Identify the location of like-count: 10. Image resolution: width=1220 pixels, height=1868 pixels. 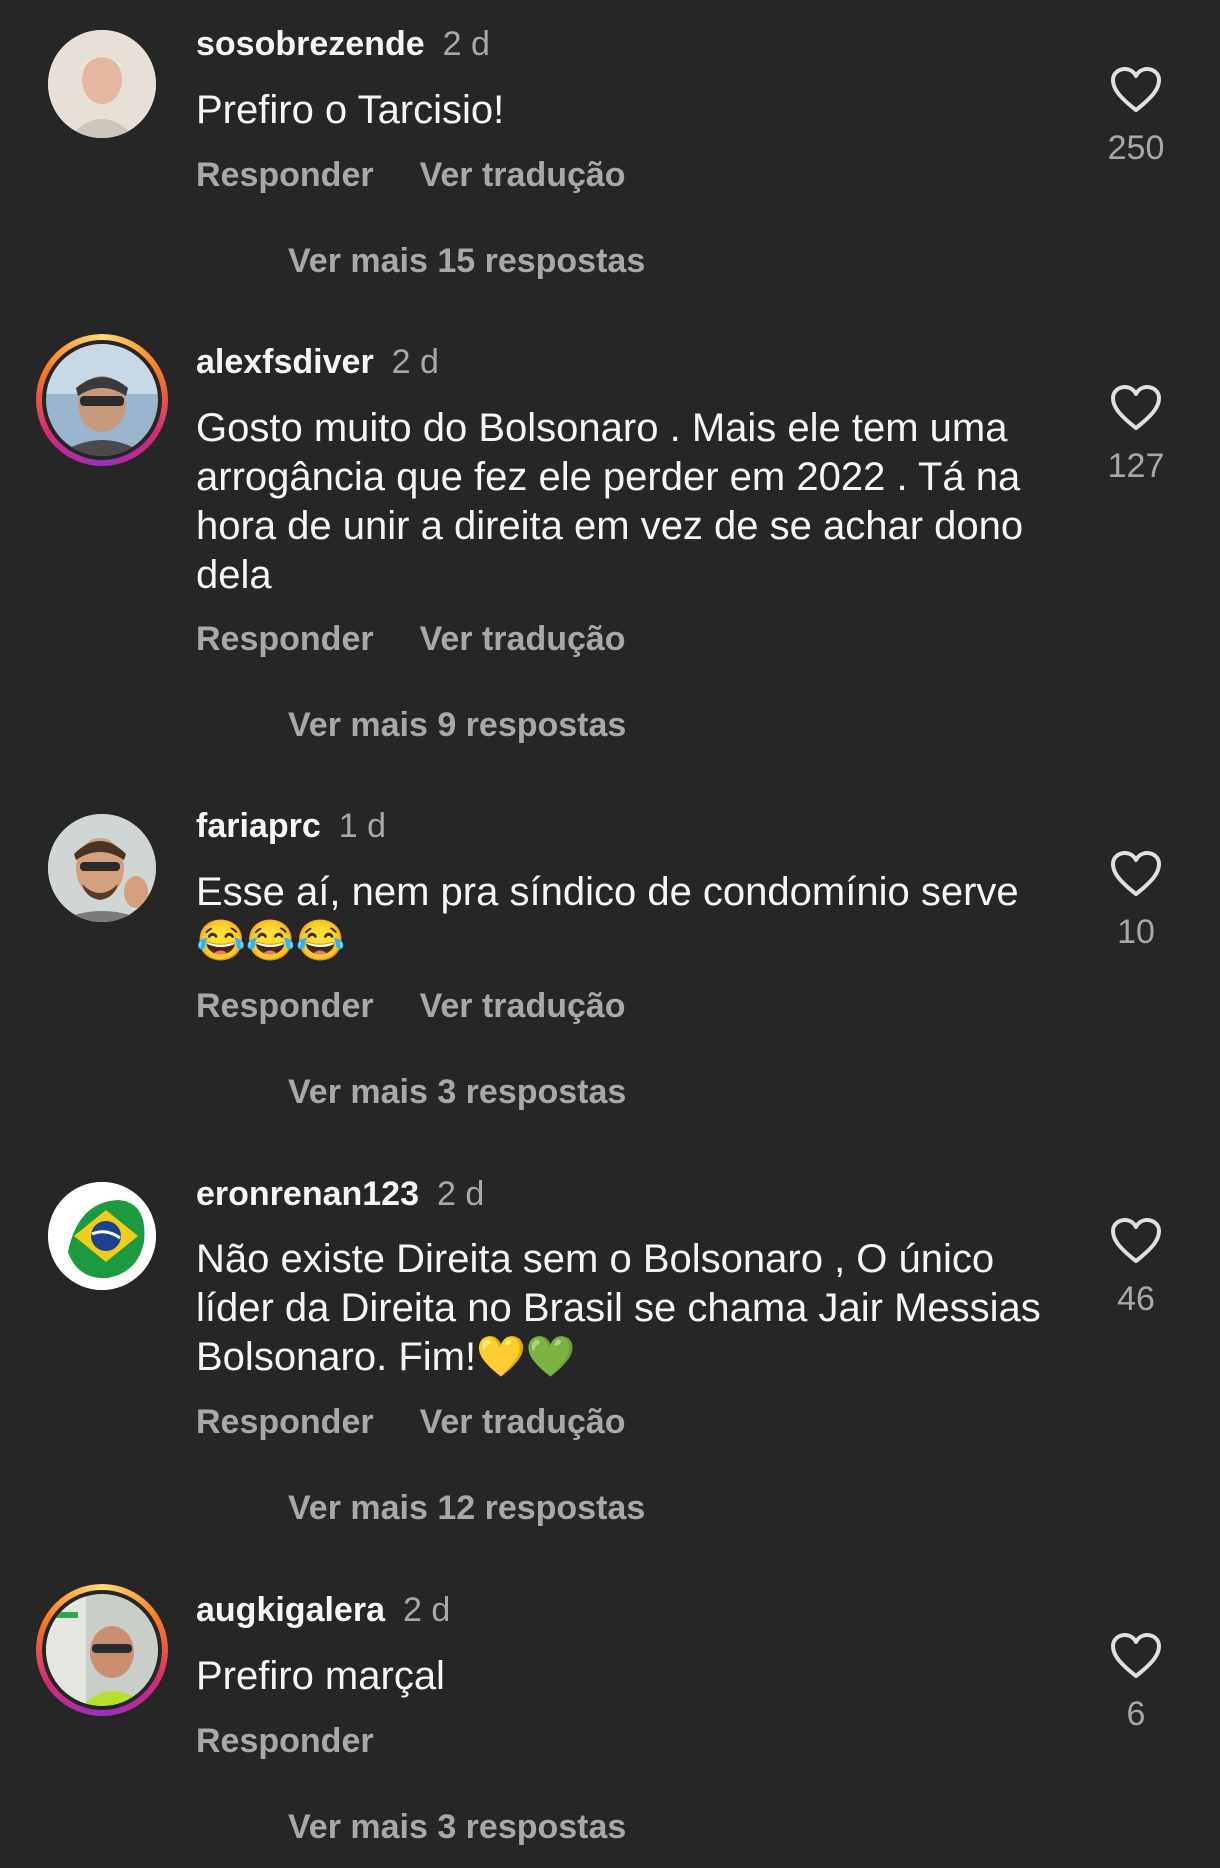
(1136, 932).